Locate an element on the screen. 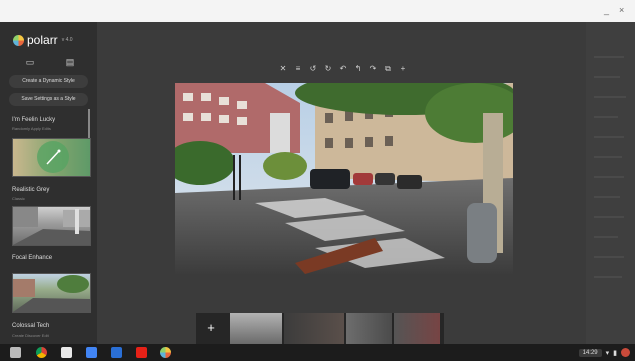  os-taskbar: 14:29 ▾ ▮ is located at coordinates (317, 352).